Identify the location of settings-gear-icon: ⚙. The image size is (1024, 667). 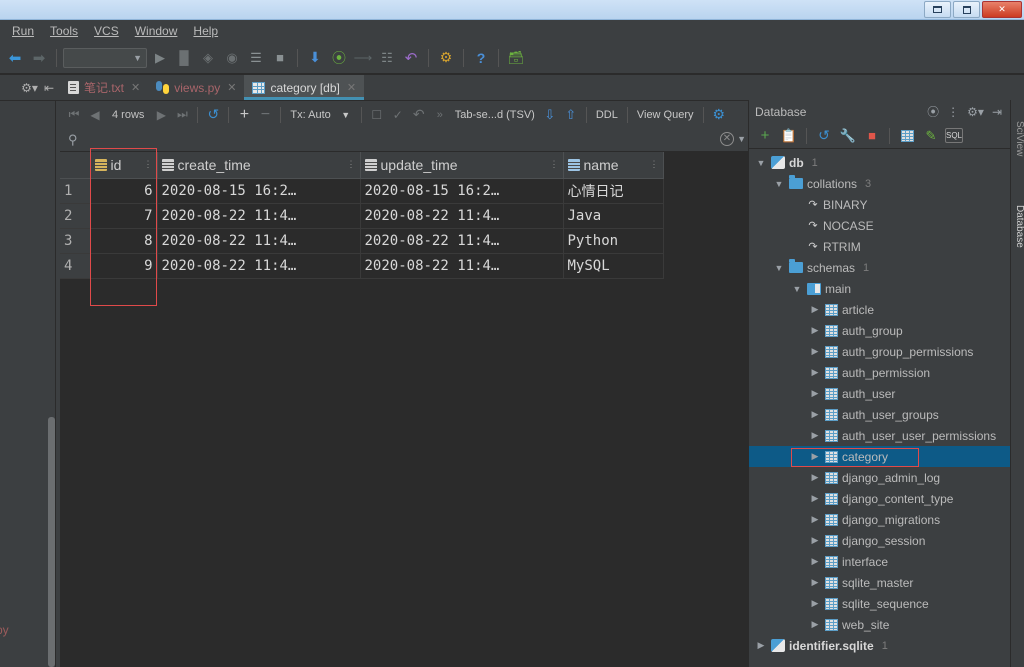
(719, 114).